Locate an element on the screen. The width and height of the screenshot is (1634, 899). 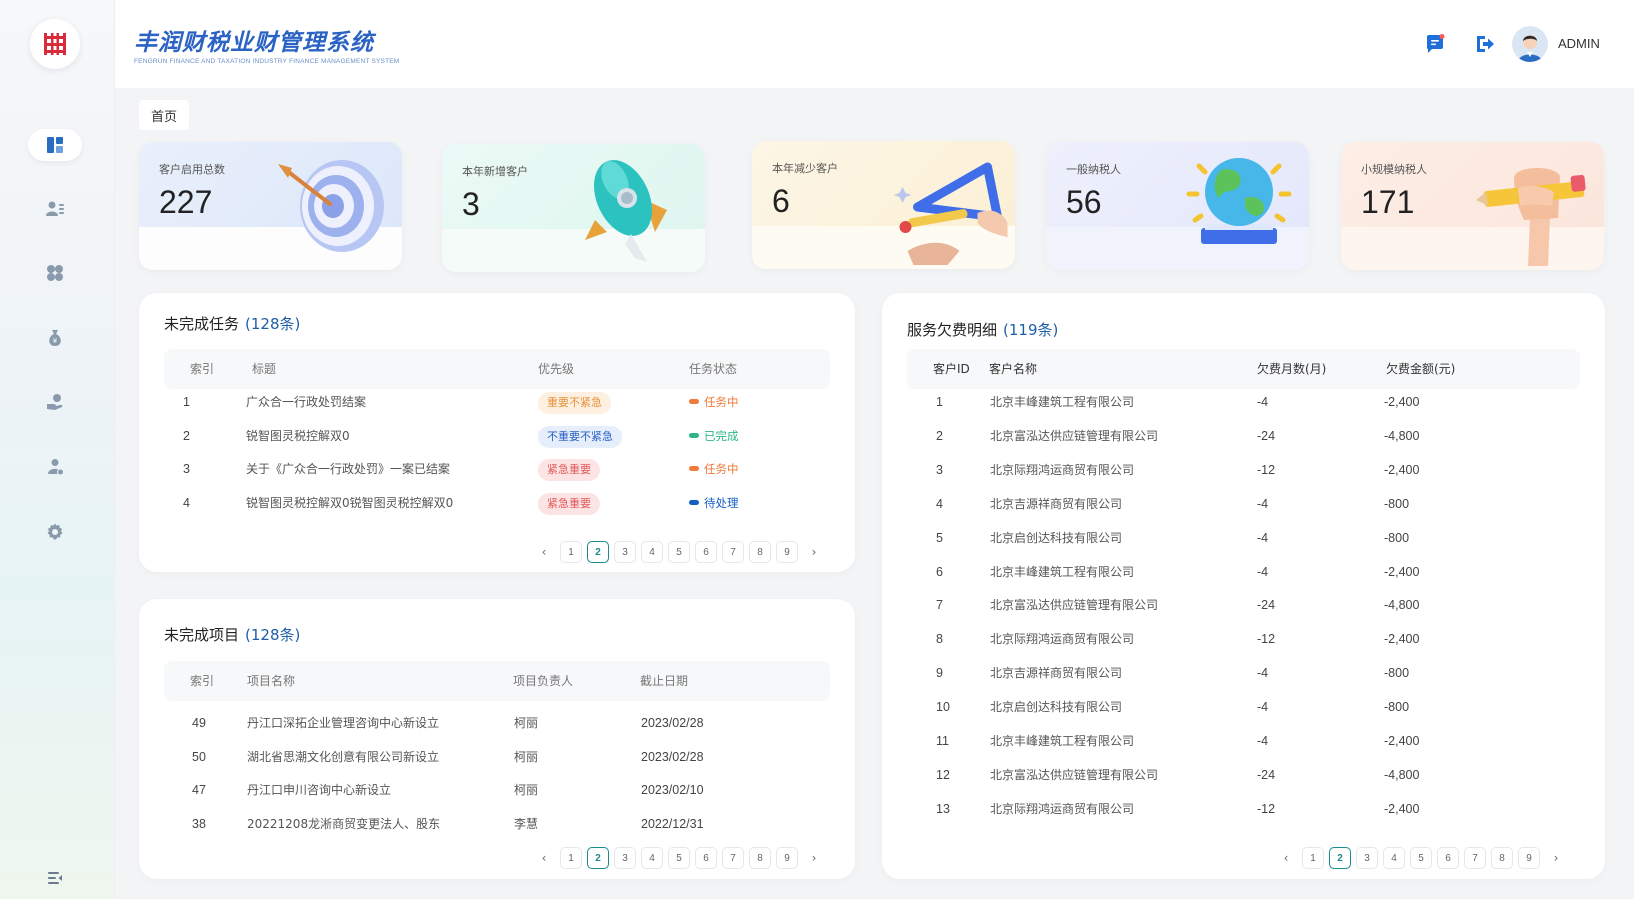
table-row: 1 北京丰峰建筑工程有限公司 -4 -2,400 is located at coordinates (1243, 402).